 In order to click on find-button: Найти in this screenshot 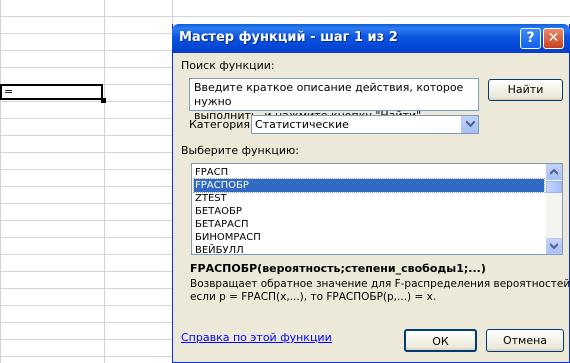, I will do `click(525, 90)`.